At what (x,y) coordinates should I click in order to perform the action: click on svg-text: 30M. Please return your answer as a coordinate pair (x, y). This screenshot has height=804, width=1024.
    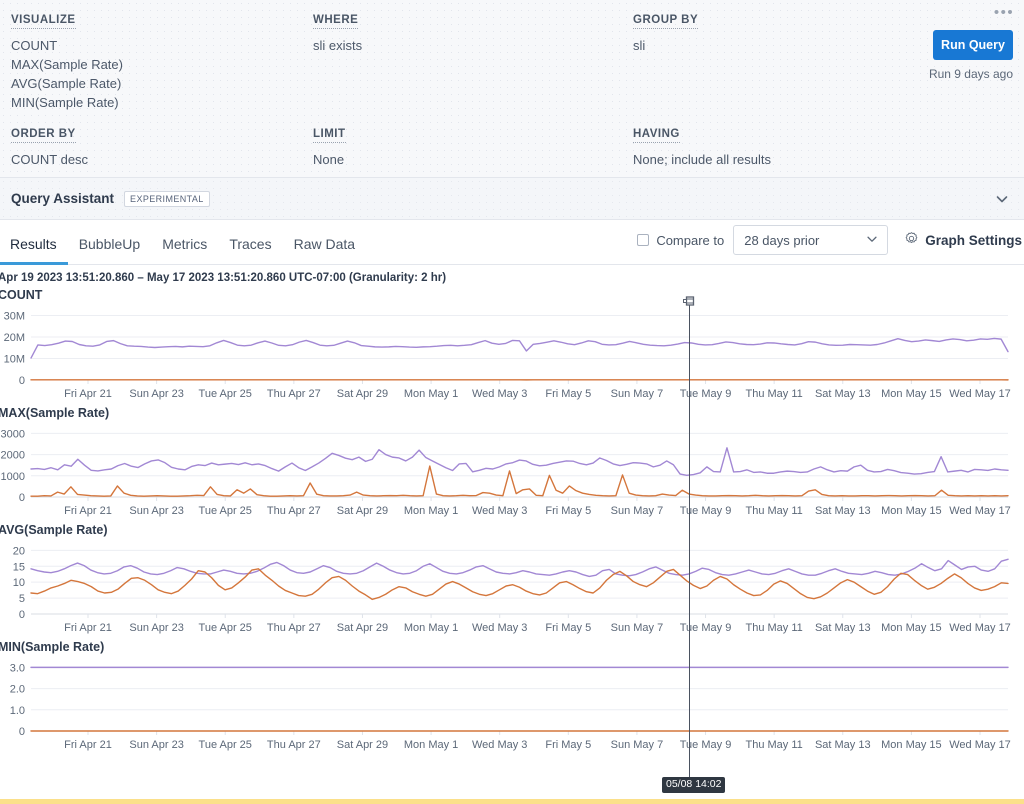
    Looking at the image, I should click on (14, 316).